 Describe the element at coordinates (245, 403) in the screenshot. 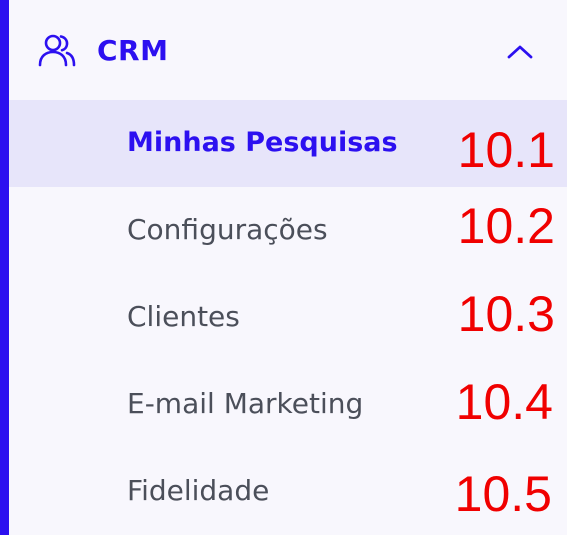

I see `menu-item-label: E-mail Marketing` at that location.